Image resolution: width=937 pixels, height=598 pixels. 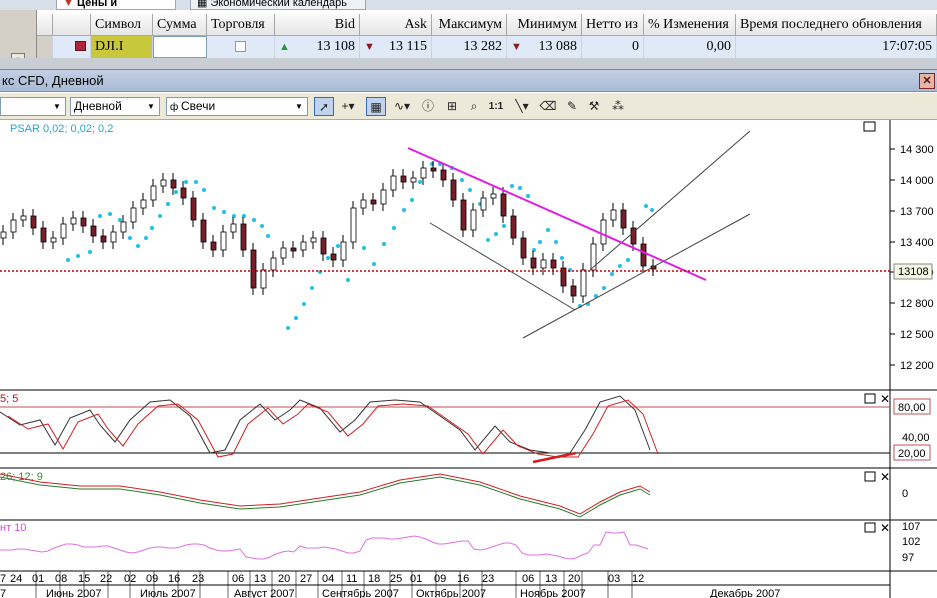 What do you see at coordinates (33, 106) in the screenshot?
I see `instrument-select: ▼` at bounding box center [33, 106].